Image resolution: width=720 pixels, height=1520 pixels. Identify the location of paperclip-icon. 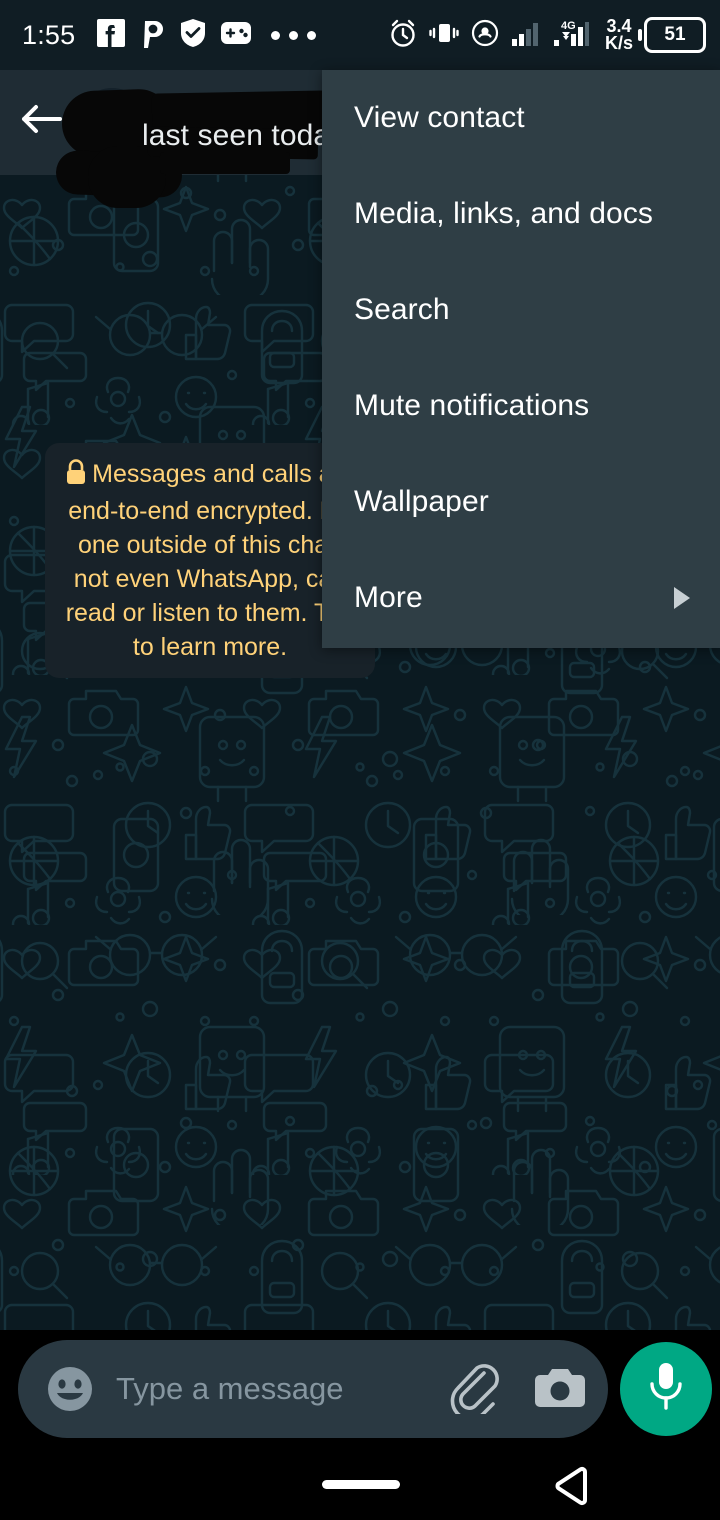
(474, 1390).